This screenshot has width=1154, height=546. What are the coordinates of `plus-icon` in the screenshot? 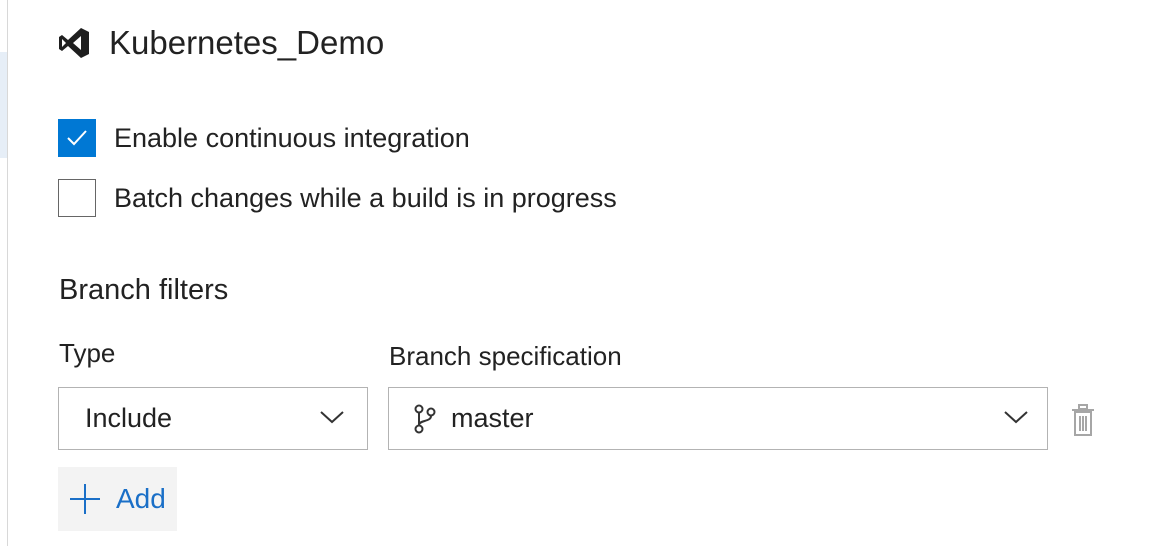 It's located at (85, 499).